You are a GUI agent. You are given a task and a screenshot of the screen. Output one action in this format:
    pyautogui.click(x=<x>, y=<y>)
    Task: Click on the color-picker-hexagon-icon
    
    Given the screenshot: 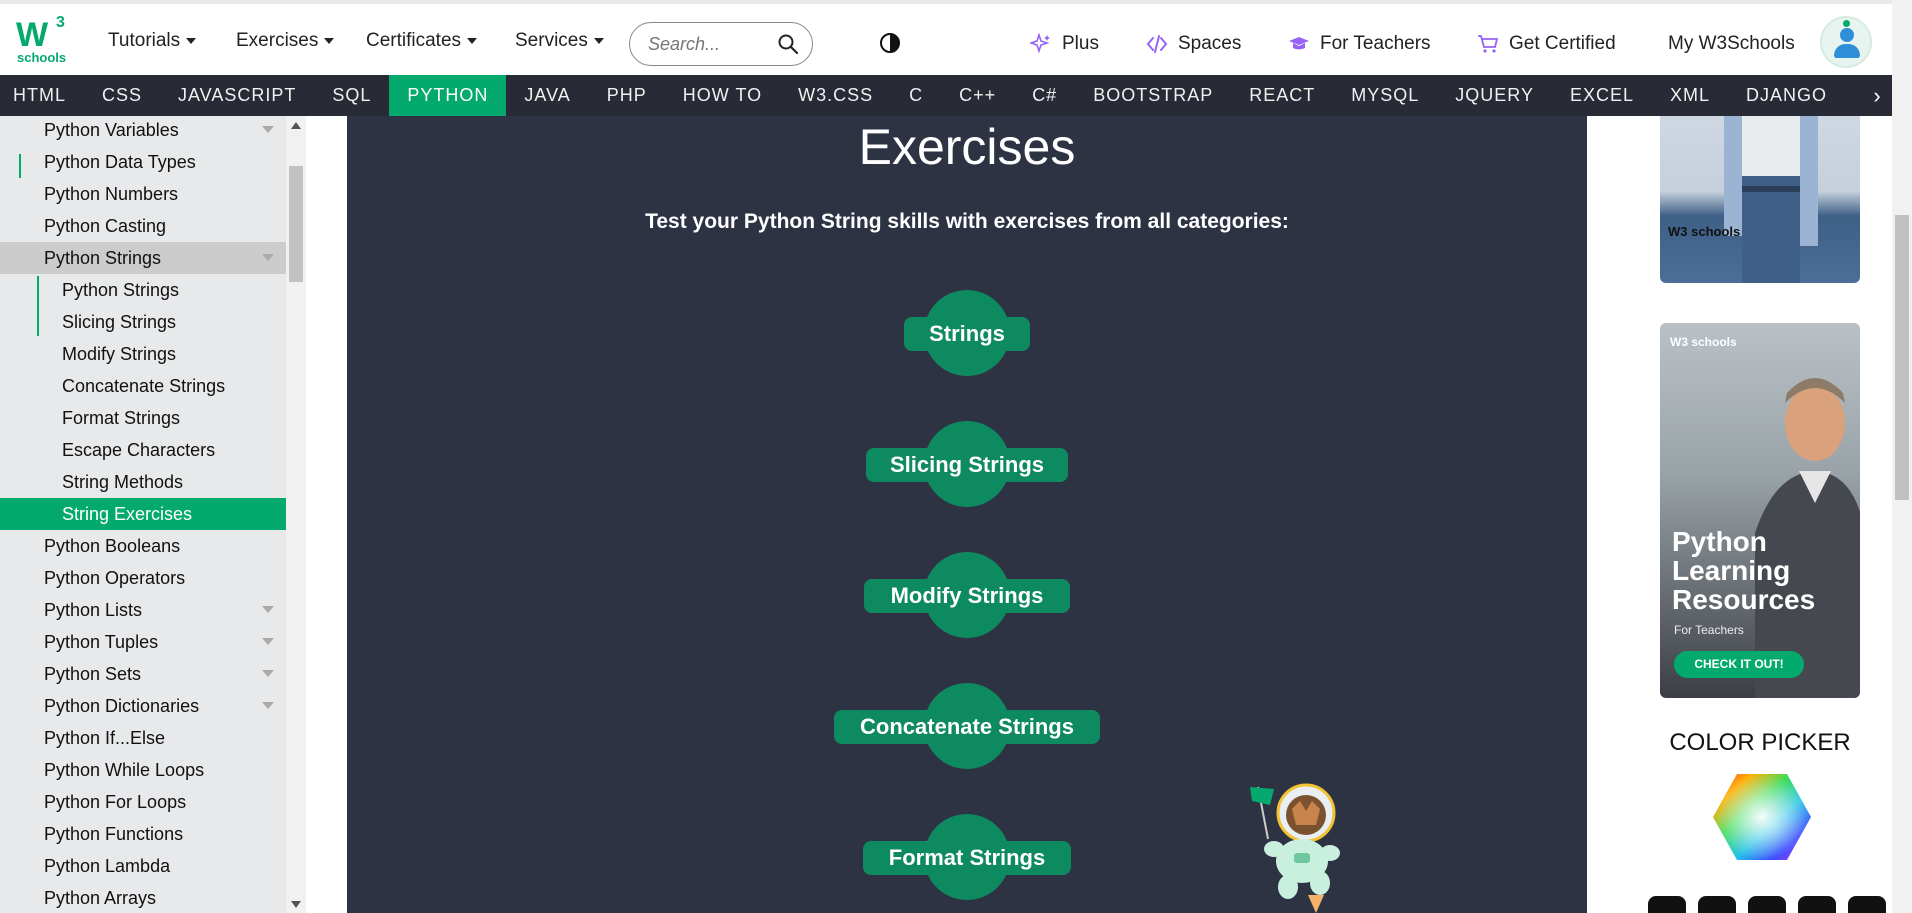 What is the action you would take?
    pyautogui.click(x=1762, y=817)
    